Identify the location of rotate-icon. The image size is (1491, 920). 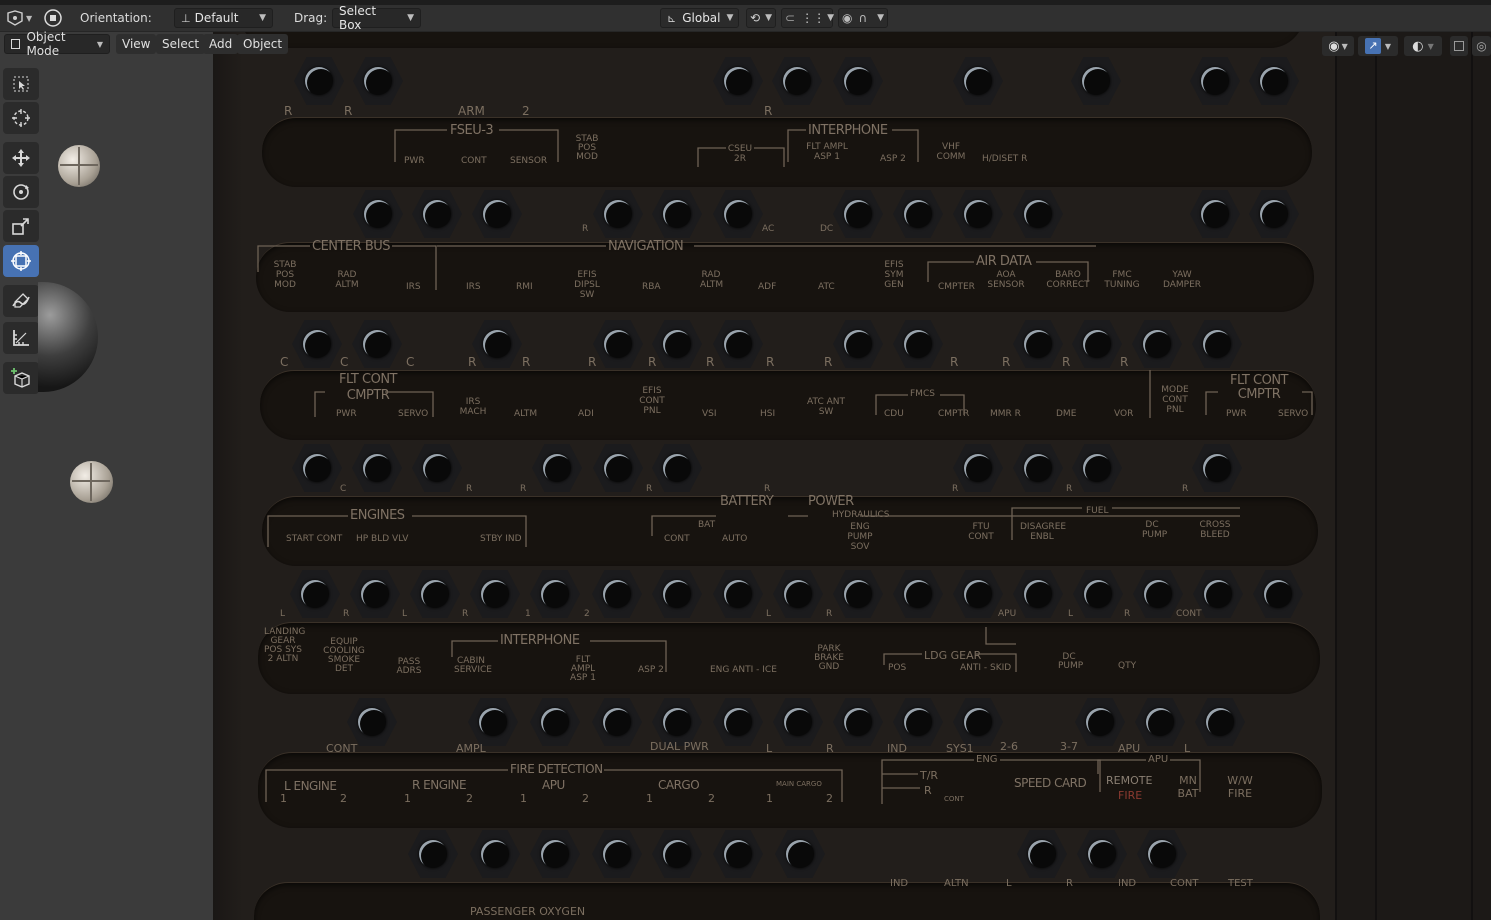
(21, 192).